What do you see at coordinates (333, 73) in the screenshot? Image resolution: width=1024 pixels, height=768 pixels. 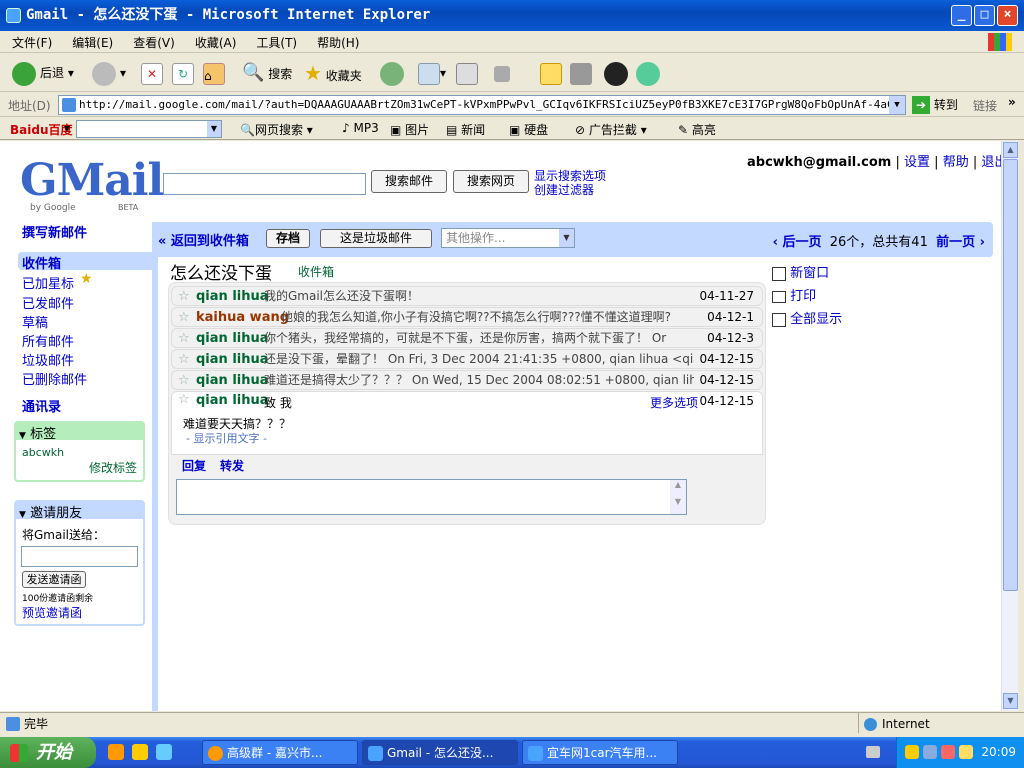 I see `favorites-button: ★ 收藏夹` at bounding box center [333, 73].